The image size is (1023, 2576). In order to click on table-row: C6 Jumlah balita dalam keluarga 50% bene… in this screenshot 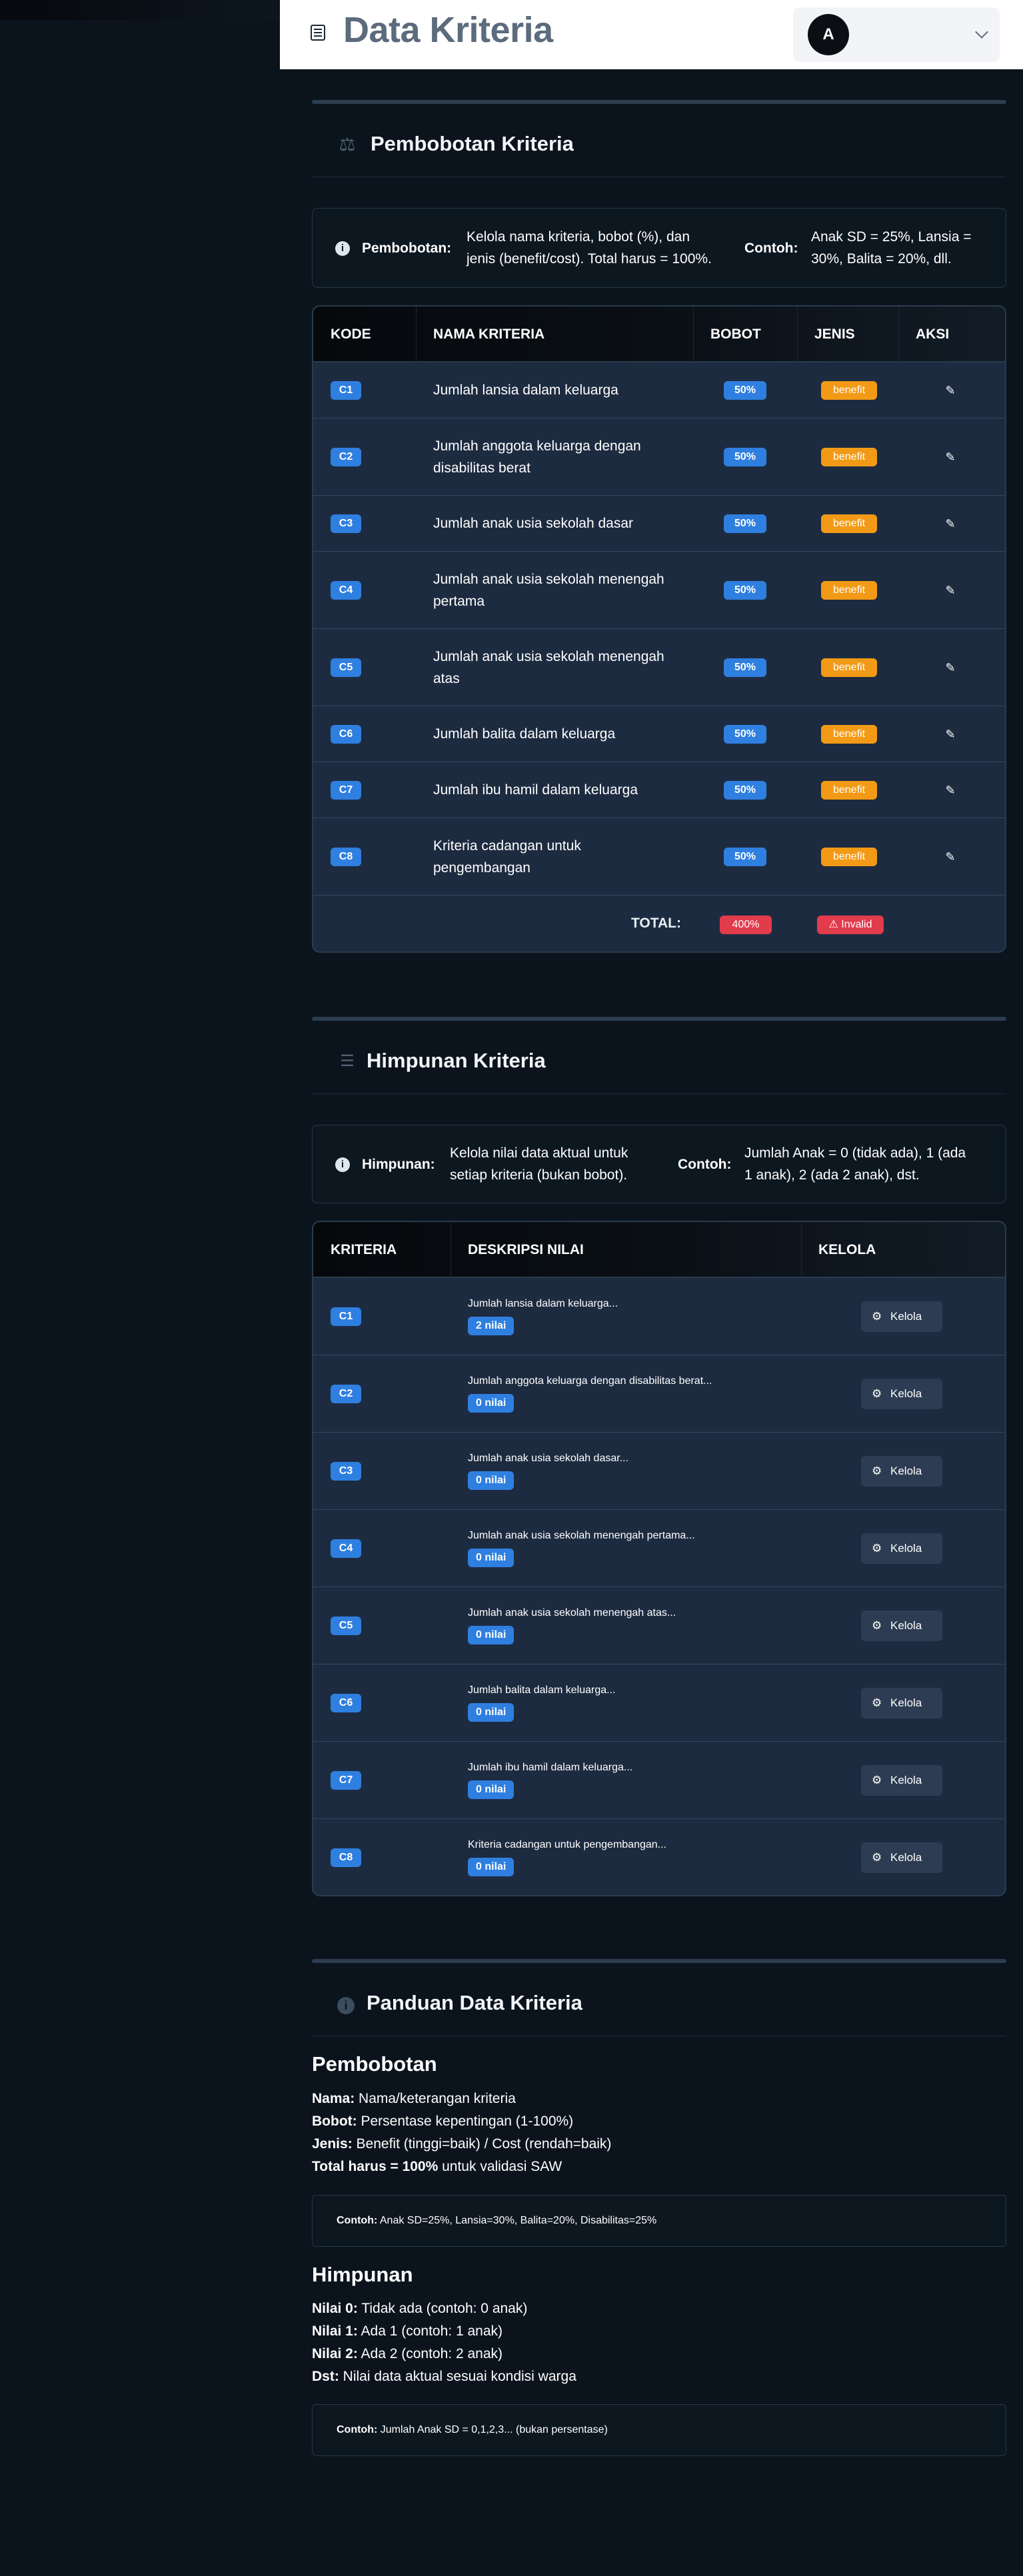, I will do `click(659, 734)`.